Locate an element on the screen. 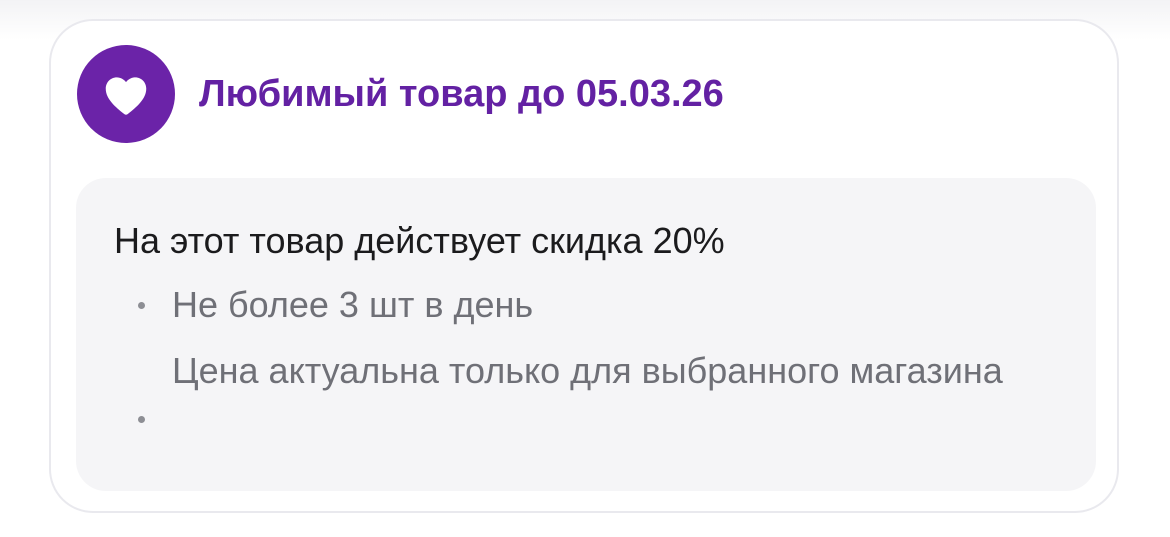 Image resolution: width=1170 pixels, height=537 pixels. condition-text: Не более 3 шт в день is located at coordinates (353, 304).